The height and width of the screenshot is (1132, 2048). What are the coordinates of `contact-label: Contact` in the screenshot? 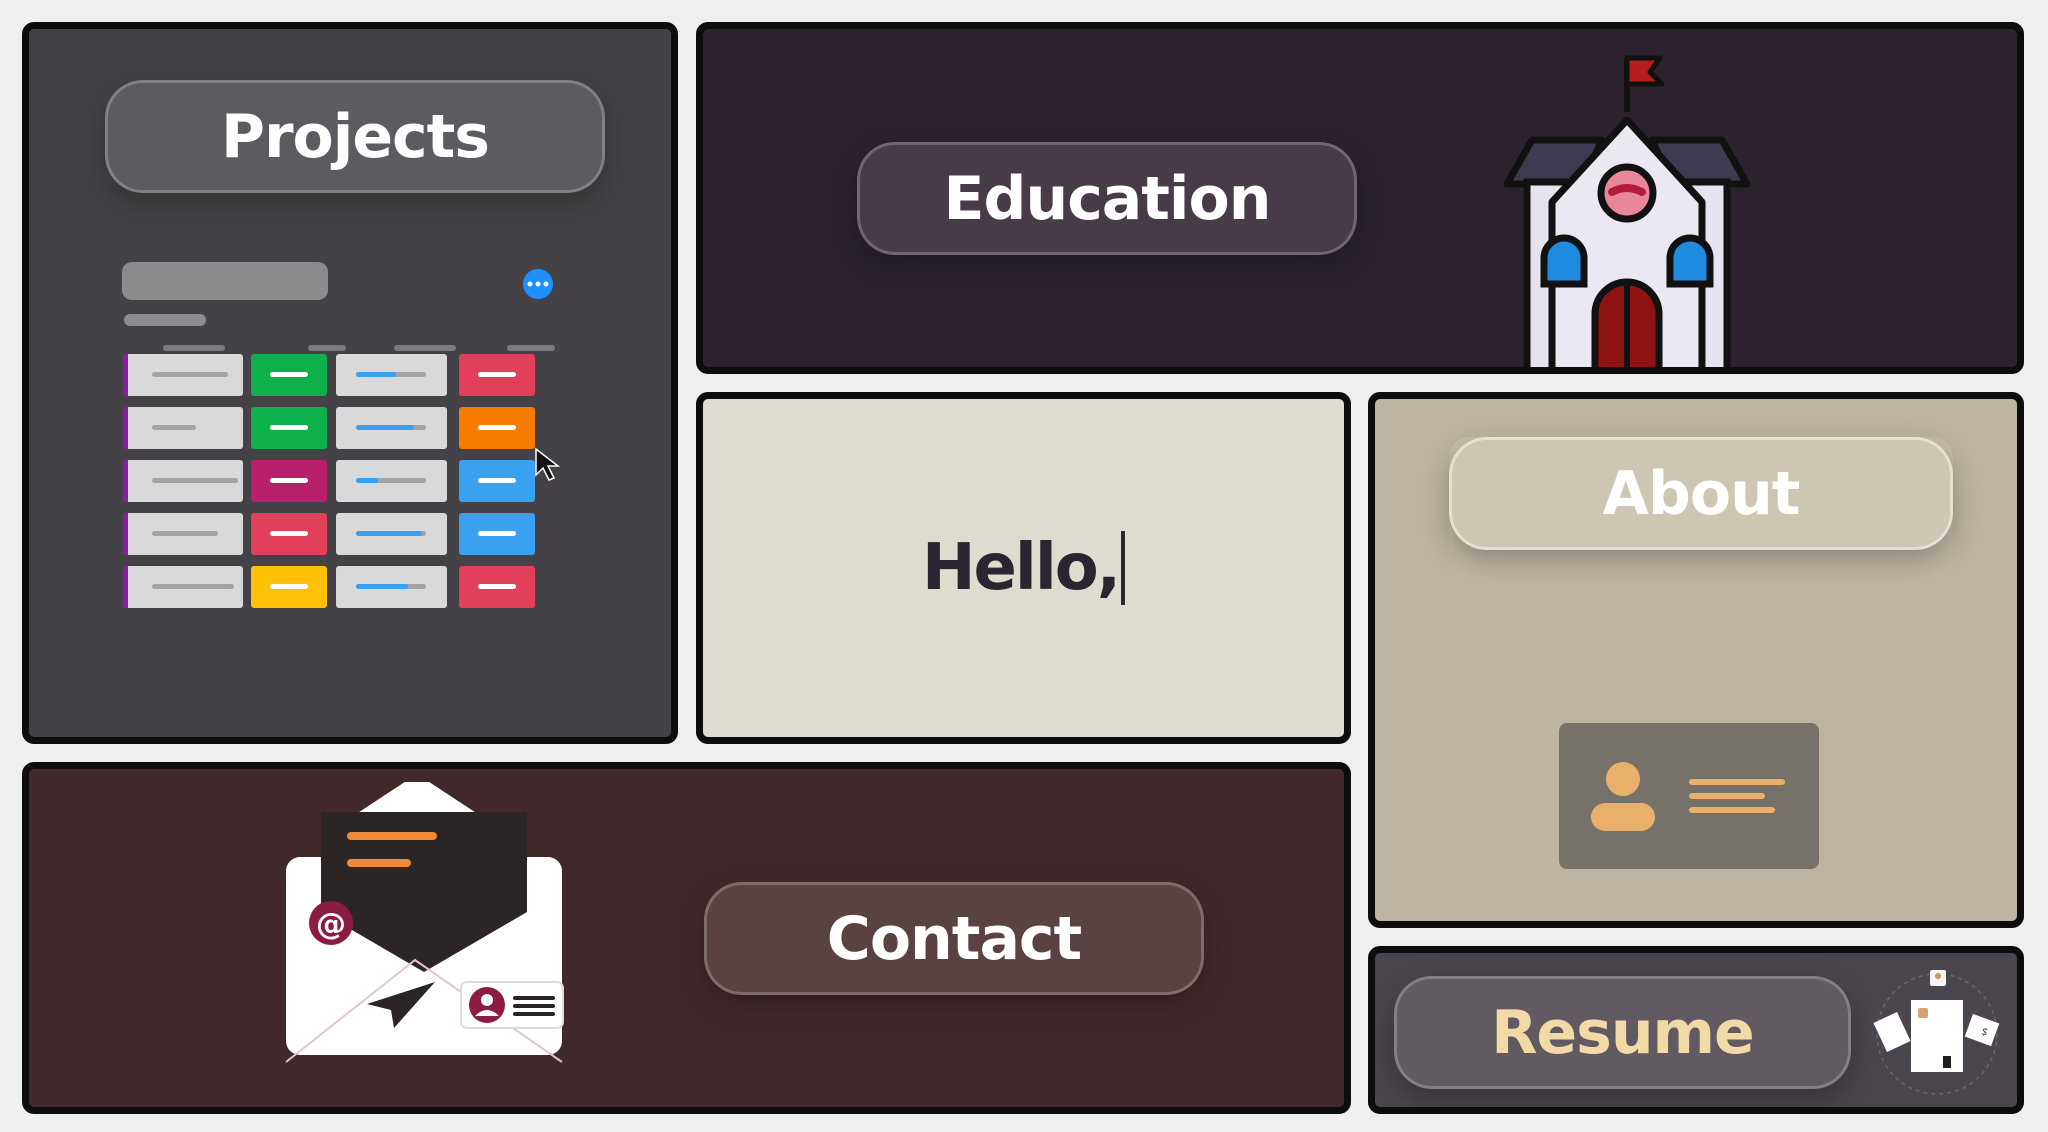 It's located at (954, 938).